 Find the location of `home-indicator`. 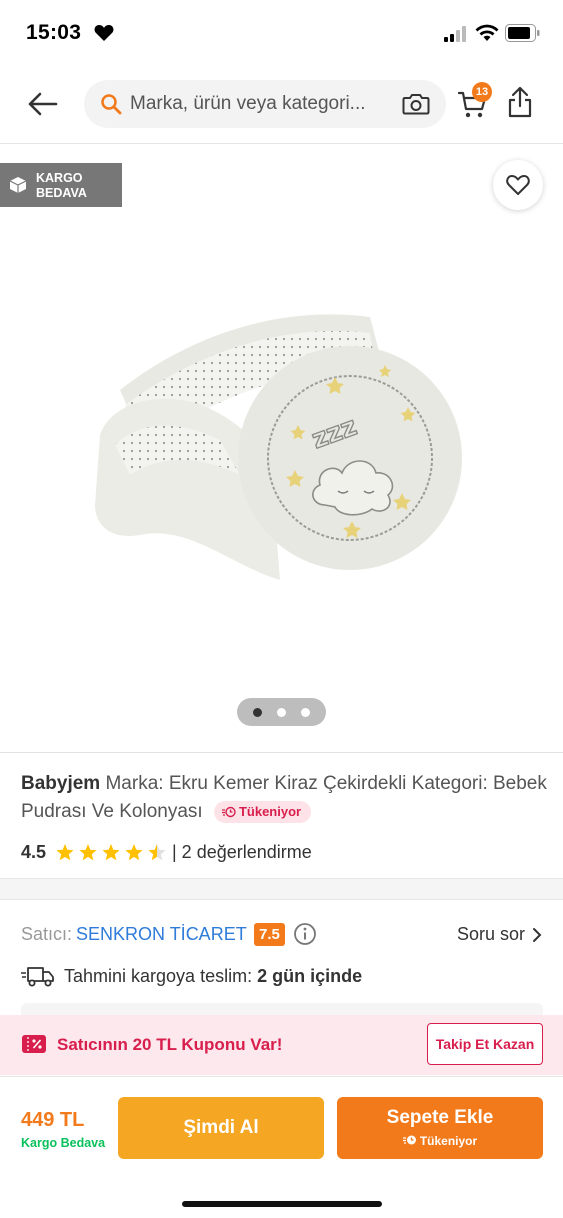

home-indicator is located at coordinates (282, 1204).